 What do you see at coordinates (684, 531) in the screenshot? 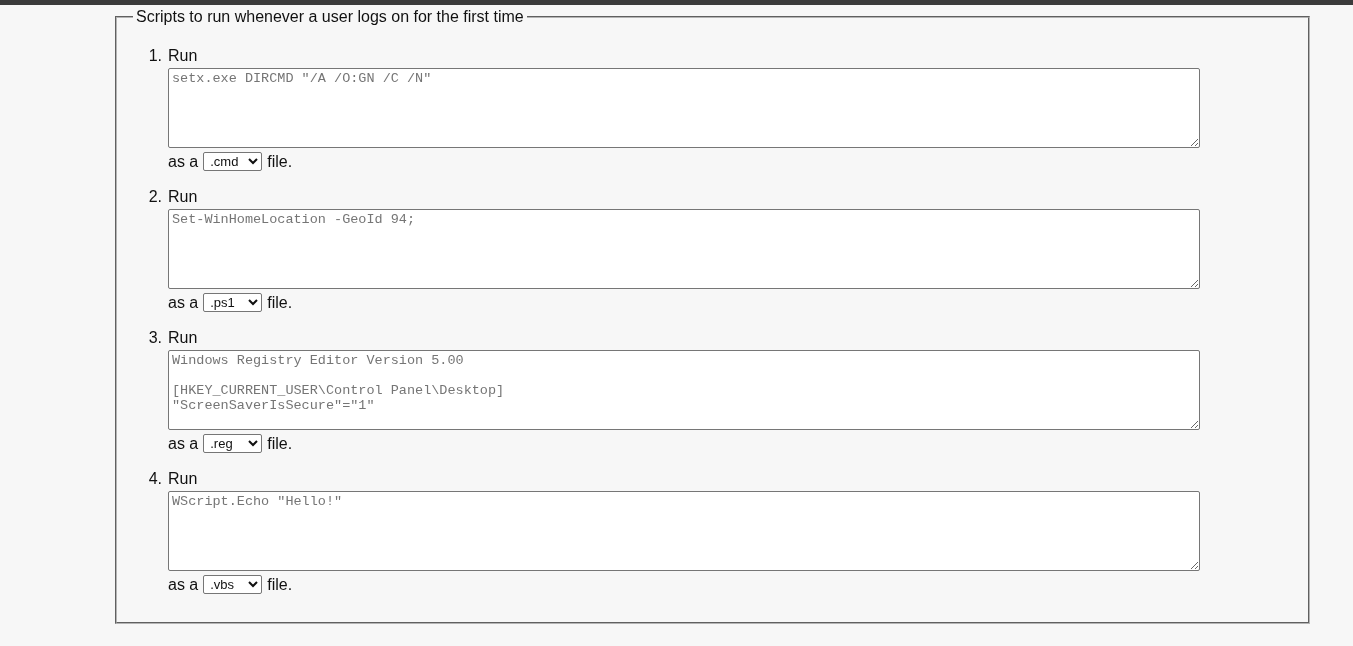
I see `script-textarea: WScript.Echo "Hello!"` at bounding box center [684, 531].